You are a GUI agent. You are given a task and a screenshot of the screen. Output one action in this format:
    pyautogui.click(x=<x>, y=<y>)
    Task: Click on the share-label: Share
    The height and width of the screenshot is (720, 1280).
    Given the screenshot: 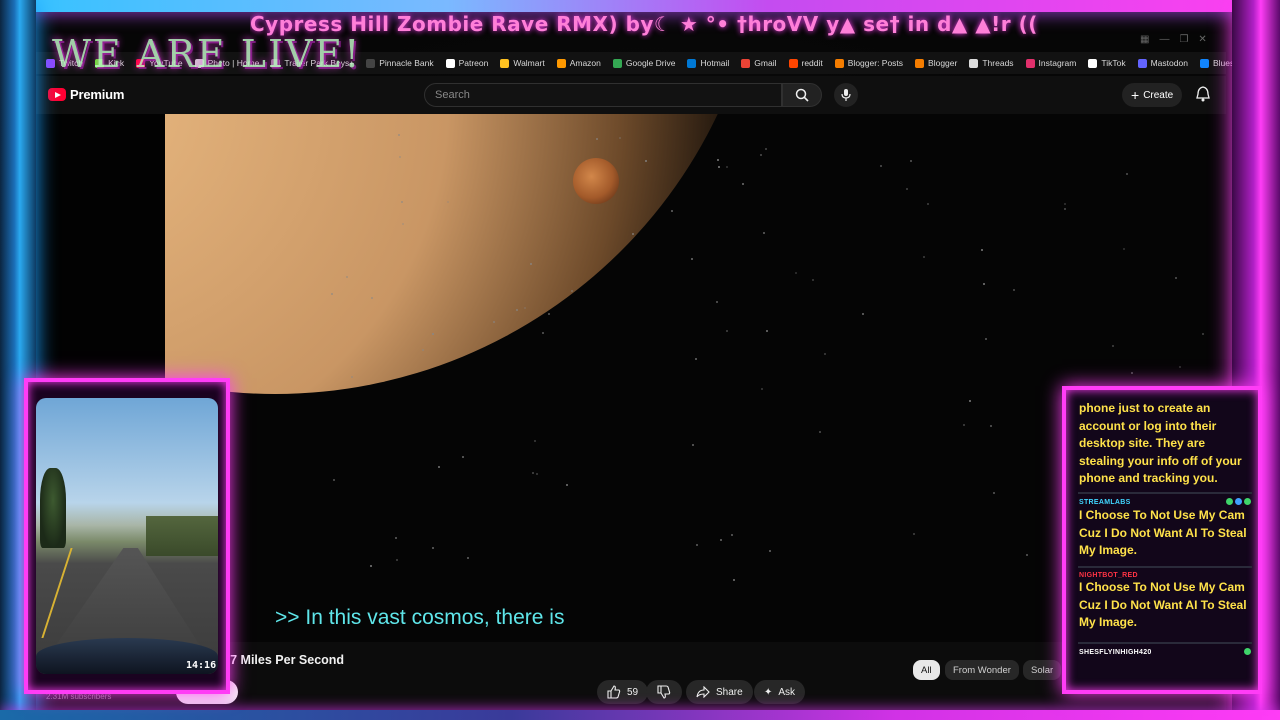 What is the action you would take?
    pyautogui.click(x=729, y=692)
    